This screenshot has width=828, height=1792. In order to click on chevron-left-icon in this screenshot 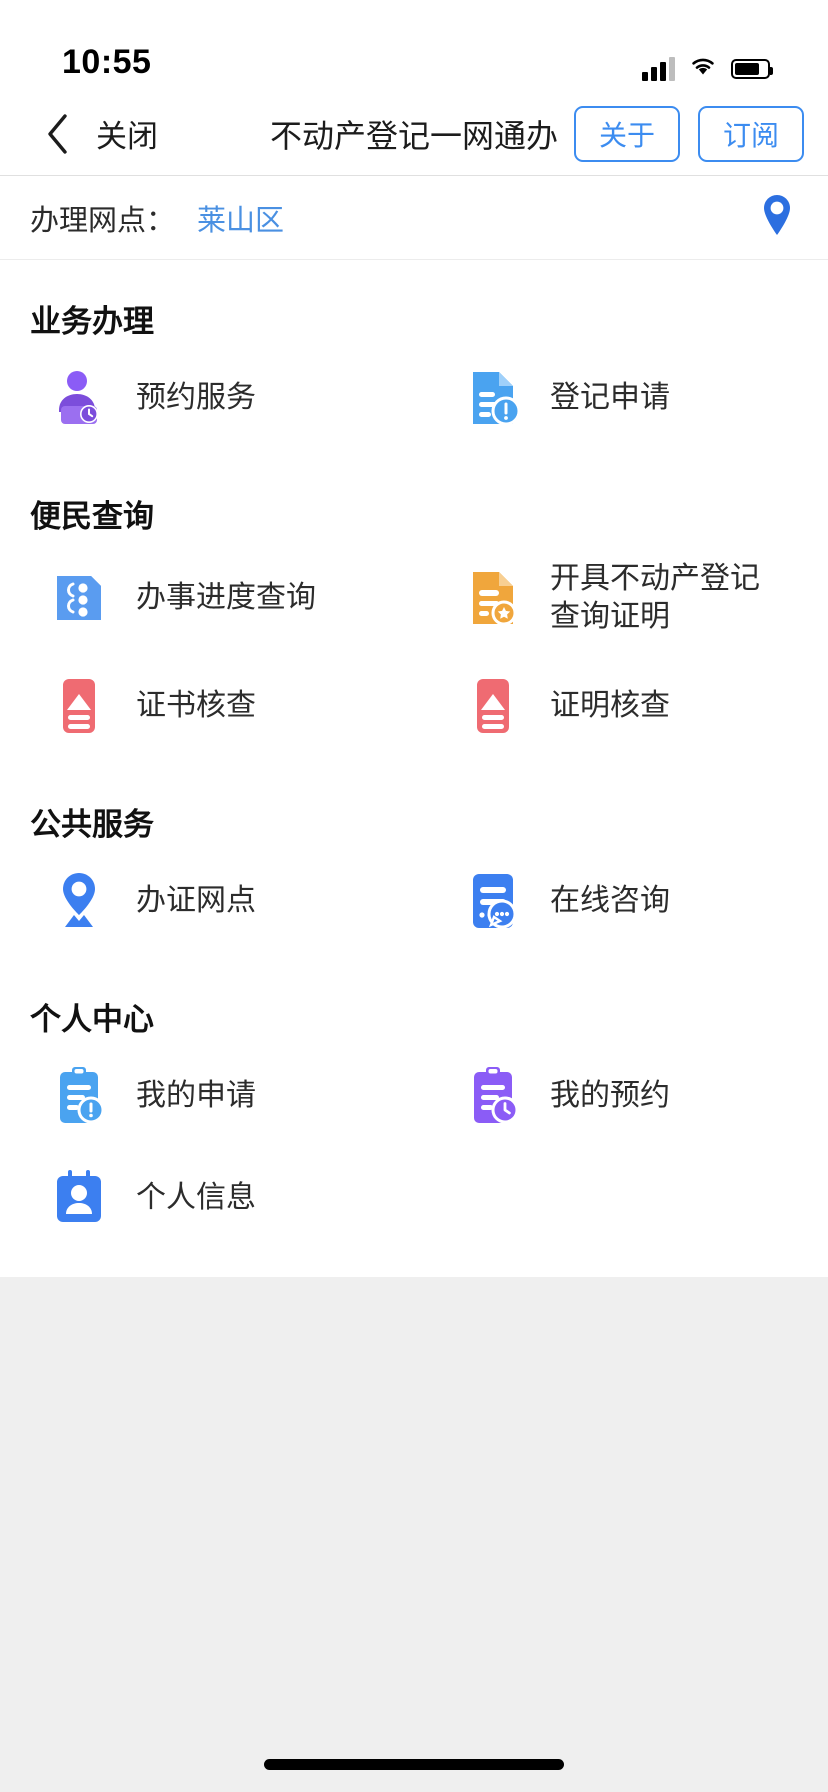, I will do `click(57, 134)`.